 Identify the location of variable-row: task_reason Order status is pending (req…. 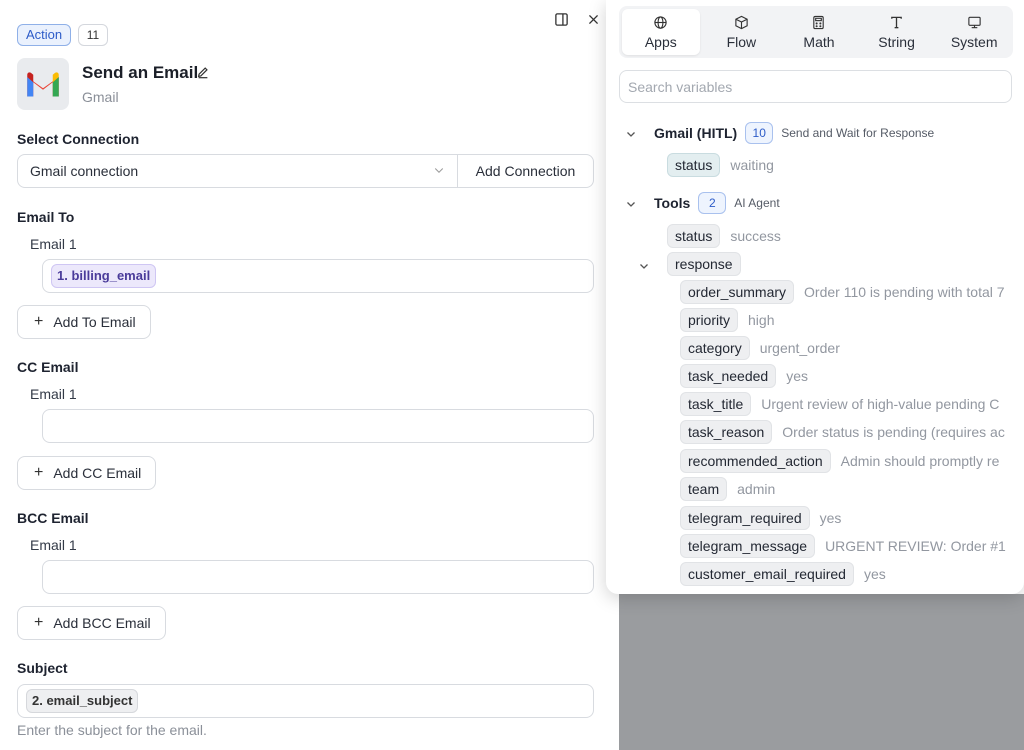
(842, 432).